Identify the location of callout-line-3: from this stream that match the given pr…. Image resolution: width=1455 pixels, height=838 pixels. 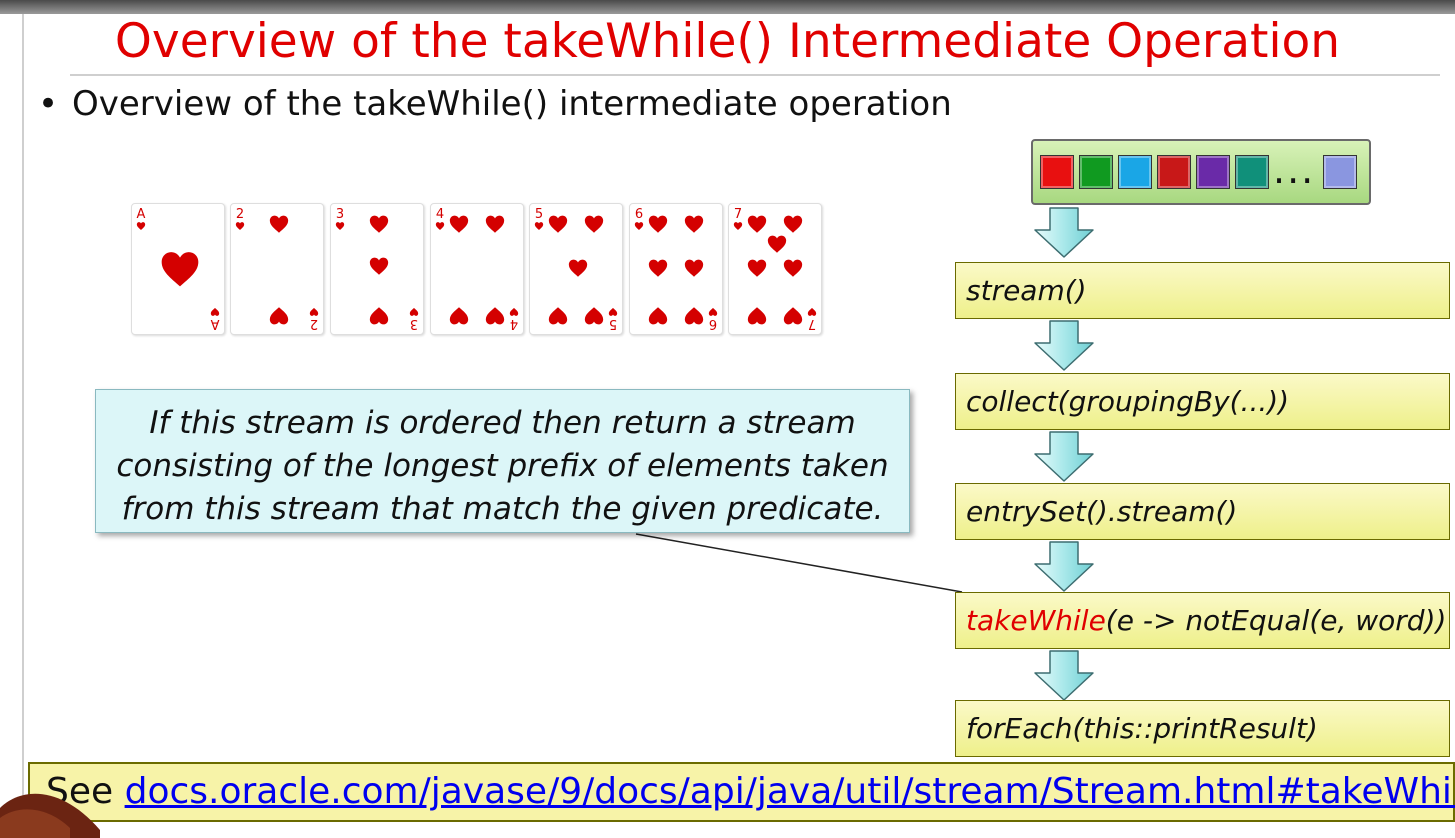
(502, 509).